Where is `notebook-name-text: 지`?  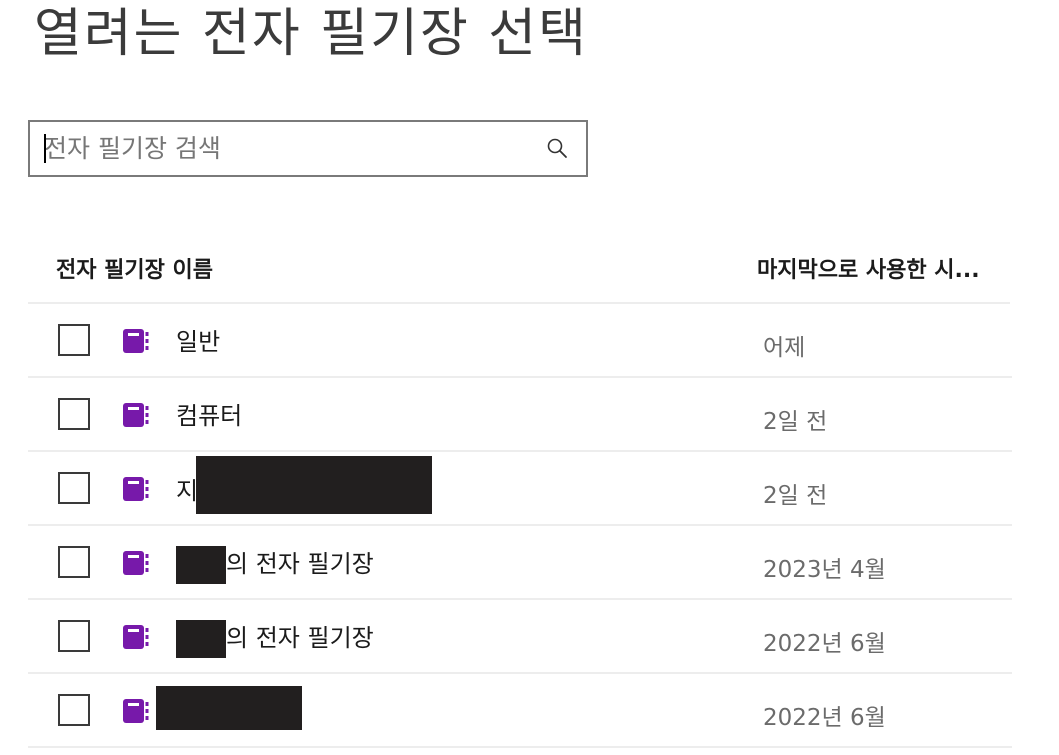
notebook-name-text: 지 is located at coordinates (187, 491).